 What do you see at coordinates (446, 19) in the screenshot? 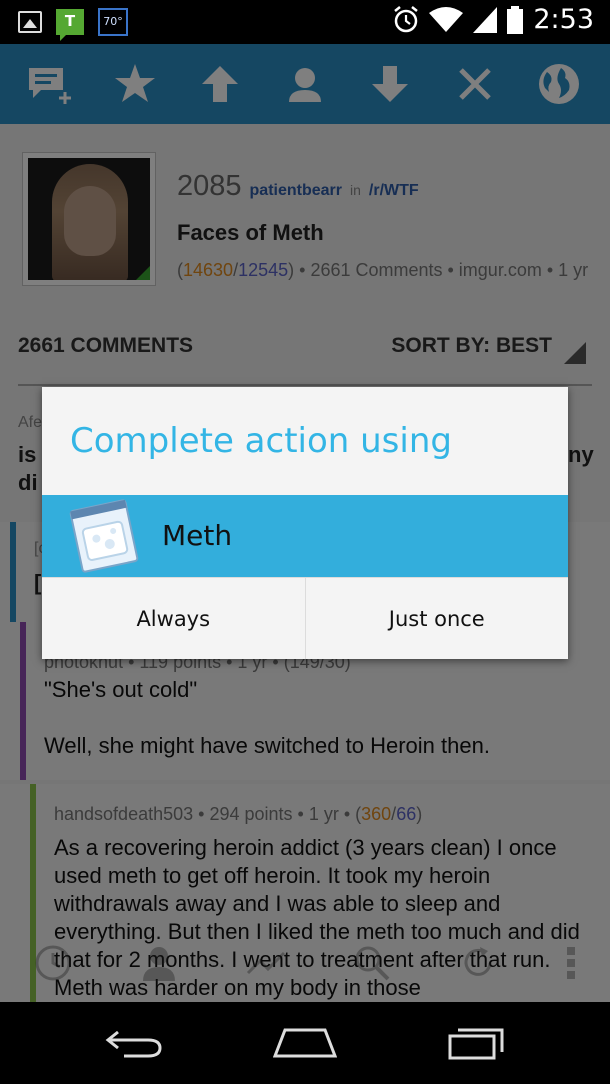
I see `wifi-icon` at bounding box center [446, 19].